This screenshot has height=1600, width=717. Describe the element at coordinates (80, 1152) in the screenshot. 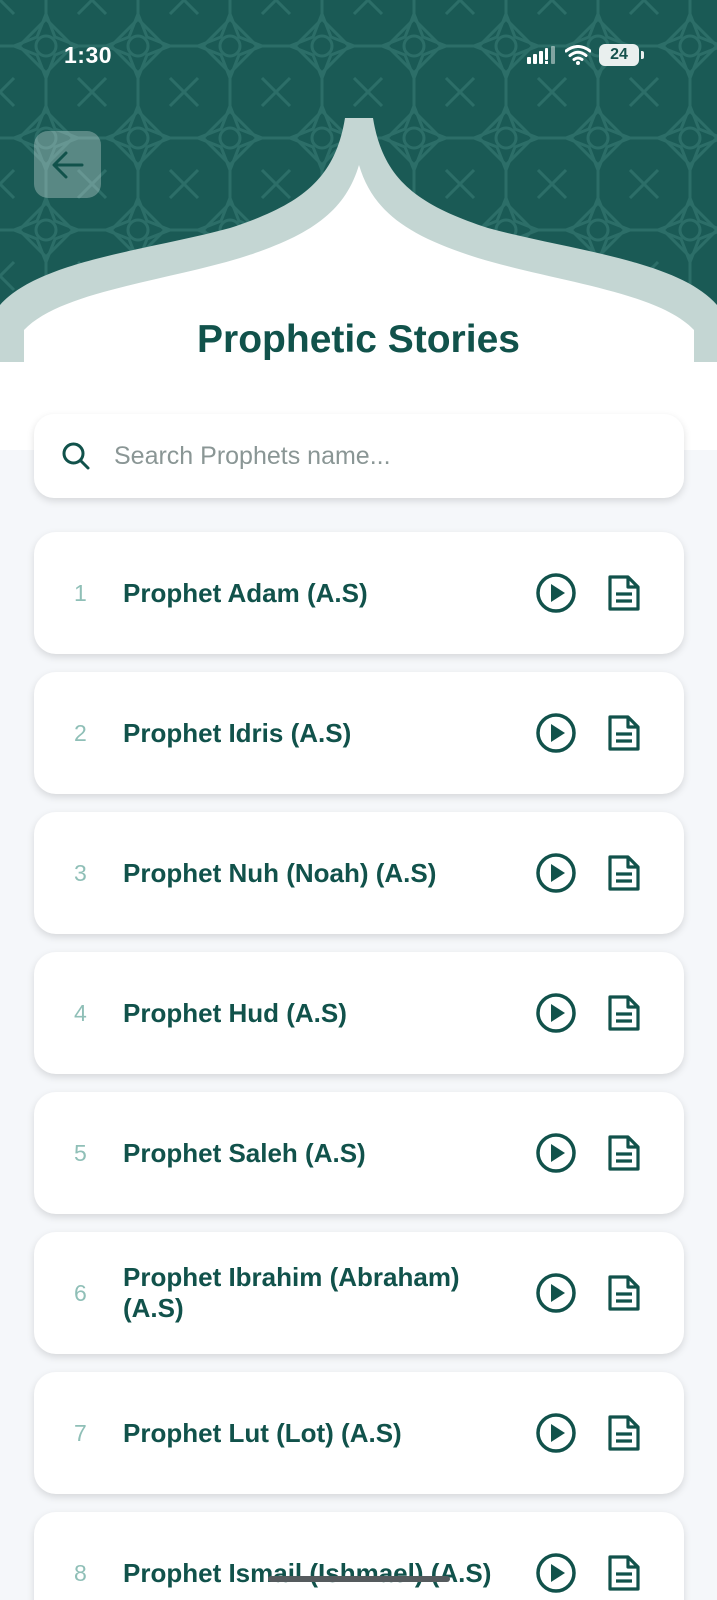

I see `item-number: 5` at that location.